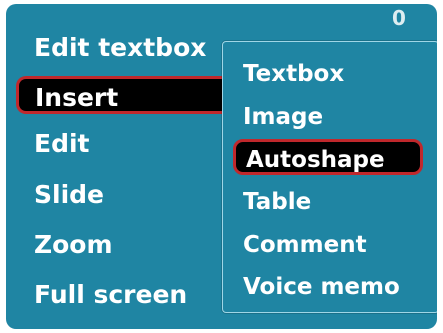 This screenshot has width=443, height=333. Describe the element at coordinates (62, 144) in the screenshot. I see `menu-item-edit: Edit` at that location.